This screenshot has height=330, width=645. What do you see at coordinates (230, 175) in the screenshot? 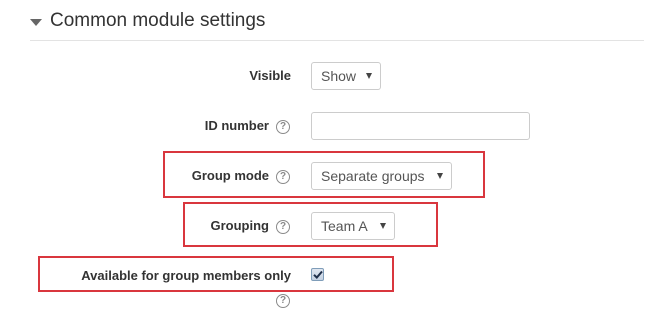
I see `group-mode-label: Group mode` at bounding box center [230, 175].